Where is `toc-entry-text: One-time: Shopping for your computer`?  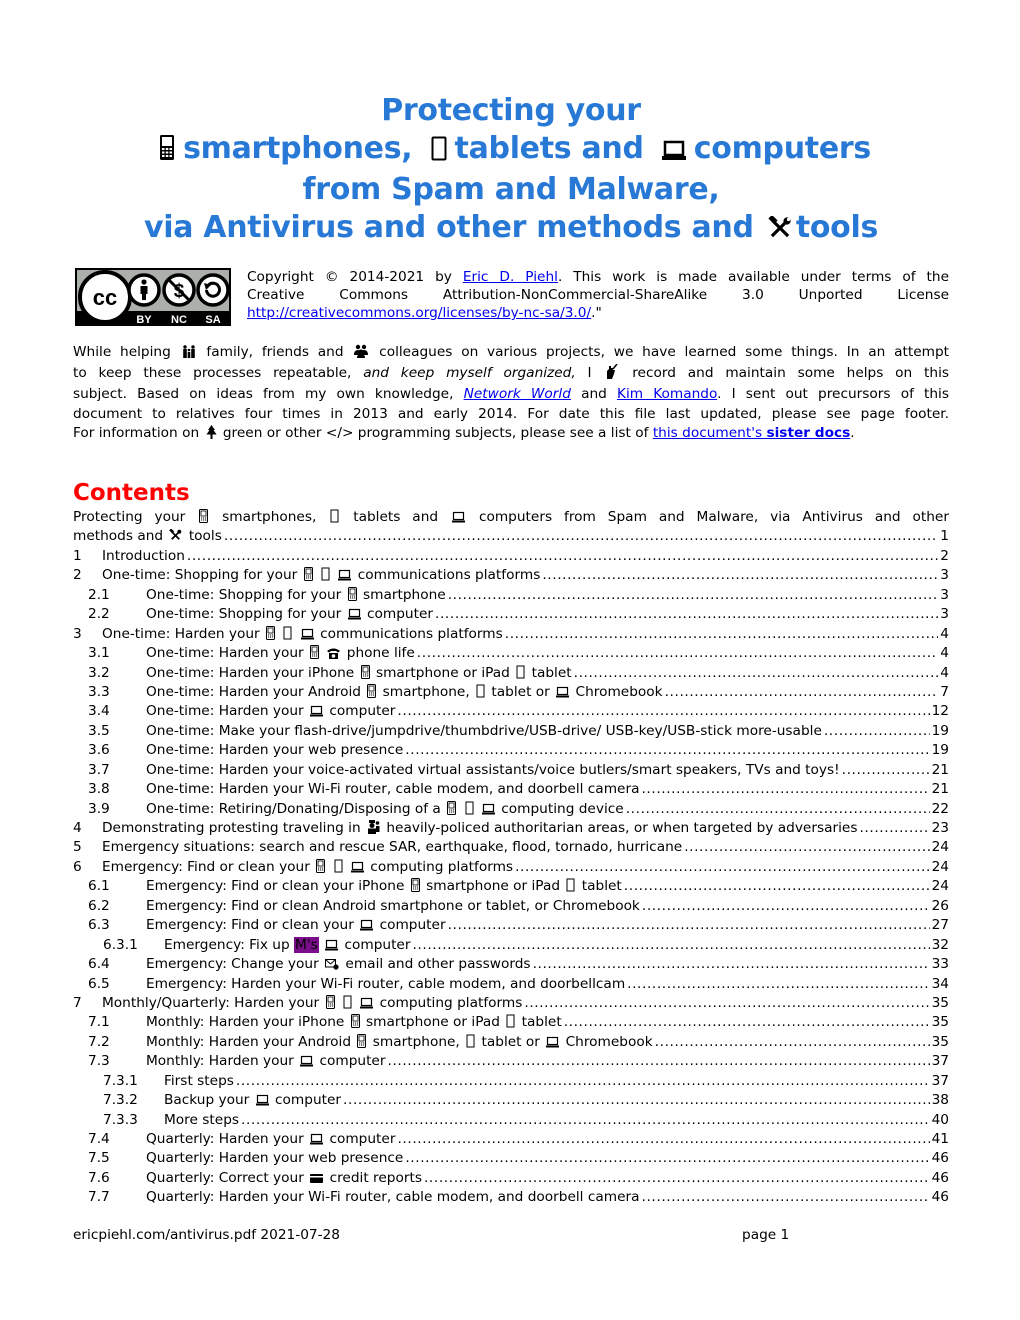 toc-entry-text: One-time: Shopping for your computer is located at coordinates (289, 614).